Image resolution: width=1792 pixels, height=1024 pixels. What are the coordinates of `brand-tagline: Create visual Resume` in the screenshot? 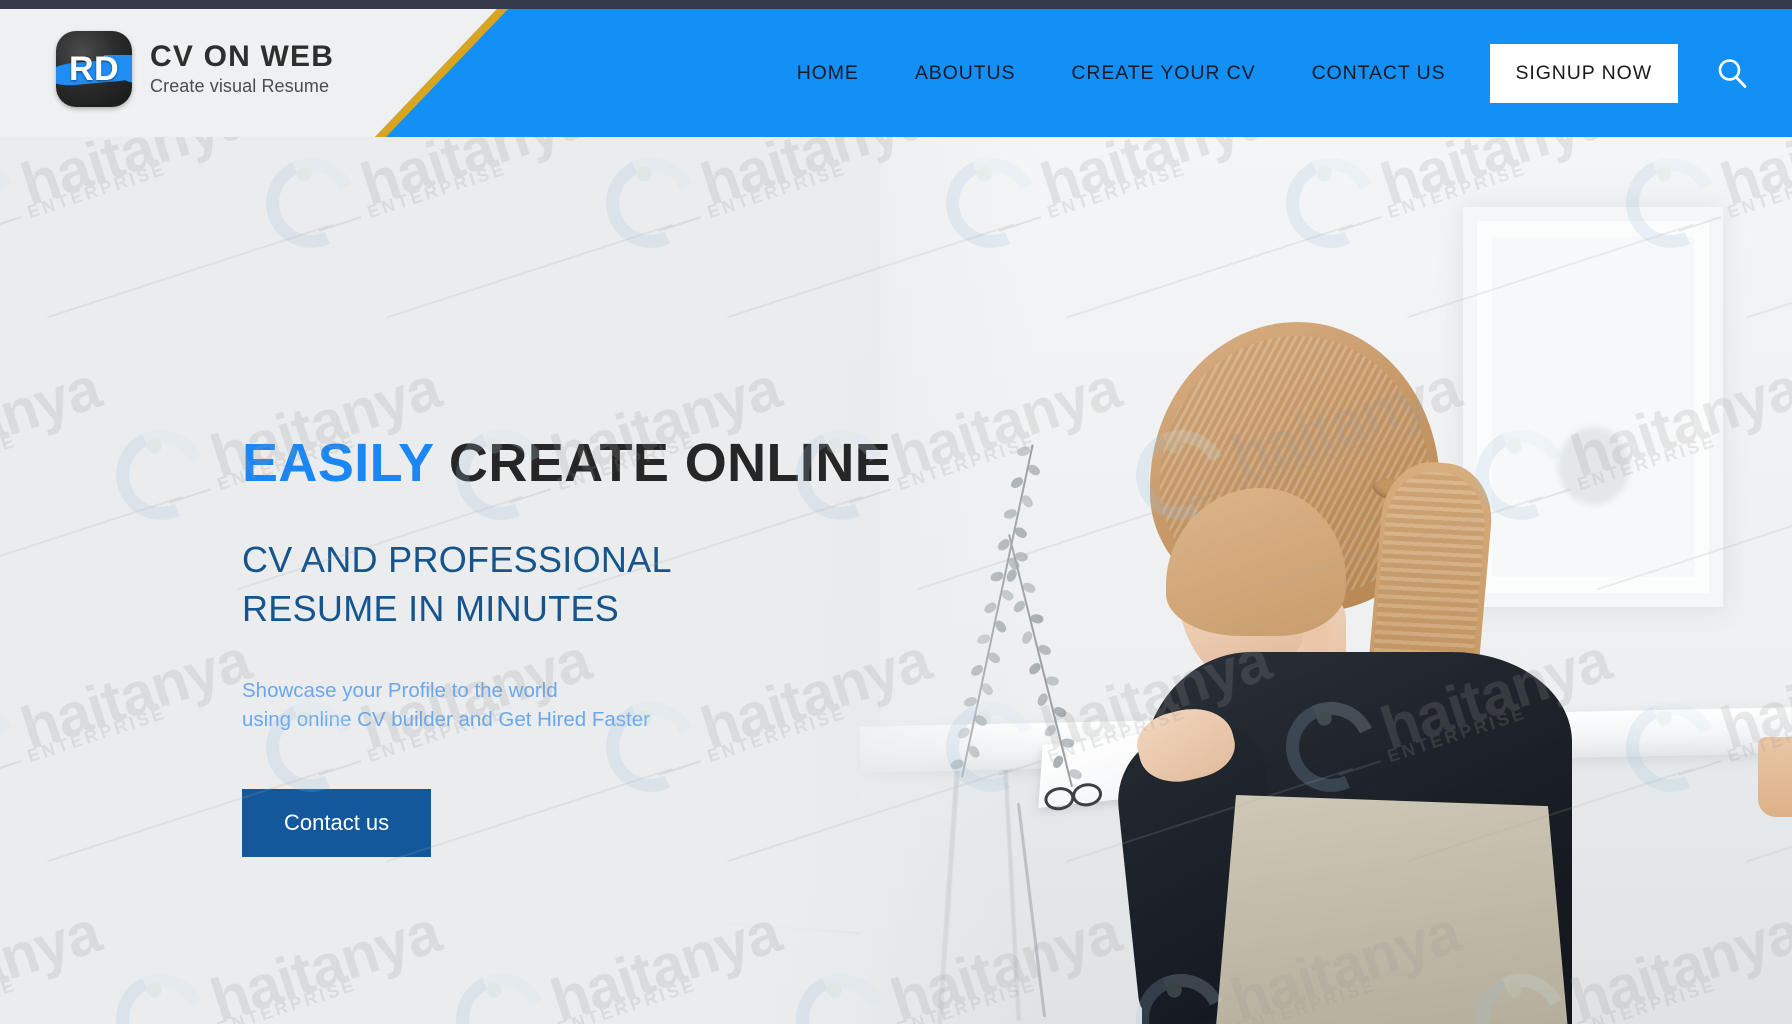 It's located at (240, 85).